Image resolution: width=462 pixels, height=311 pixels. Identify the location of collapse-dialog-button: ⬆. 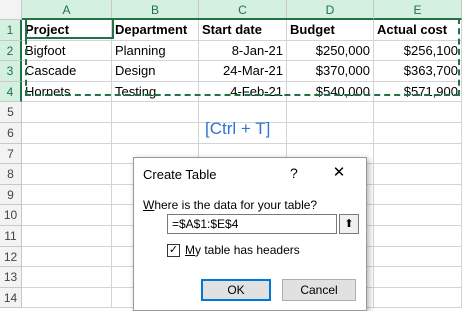
(349, 224).